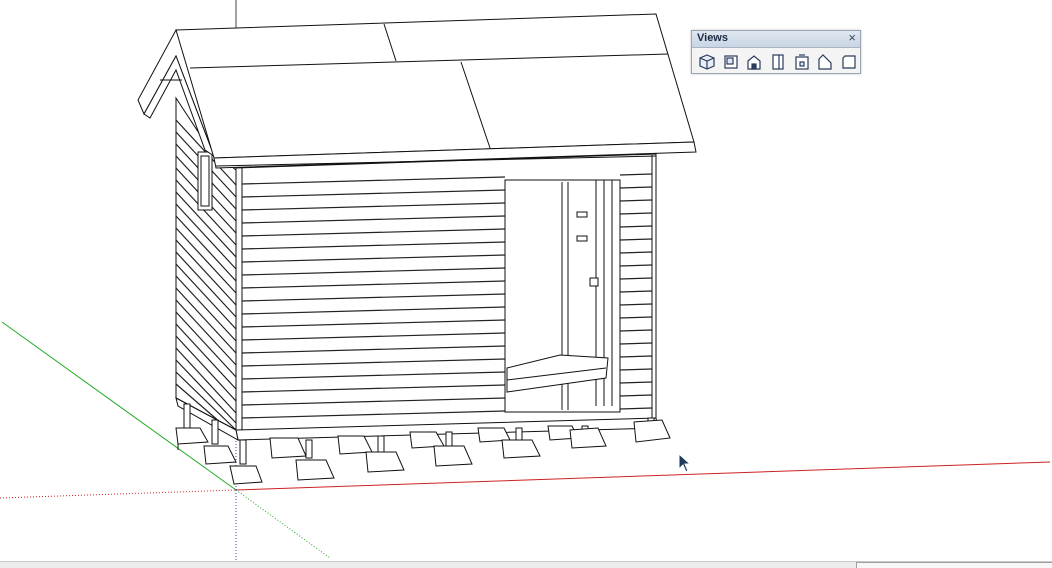 This screenshot has height=568, width=1052. I want to click on bottom-view-icon, so click(849, 62).